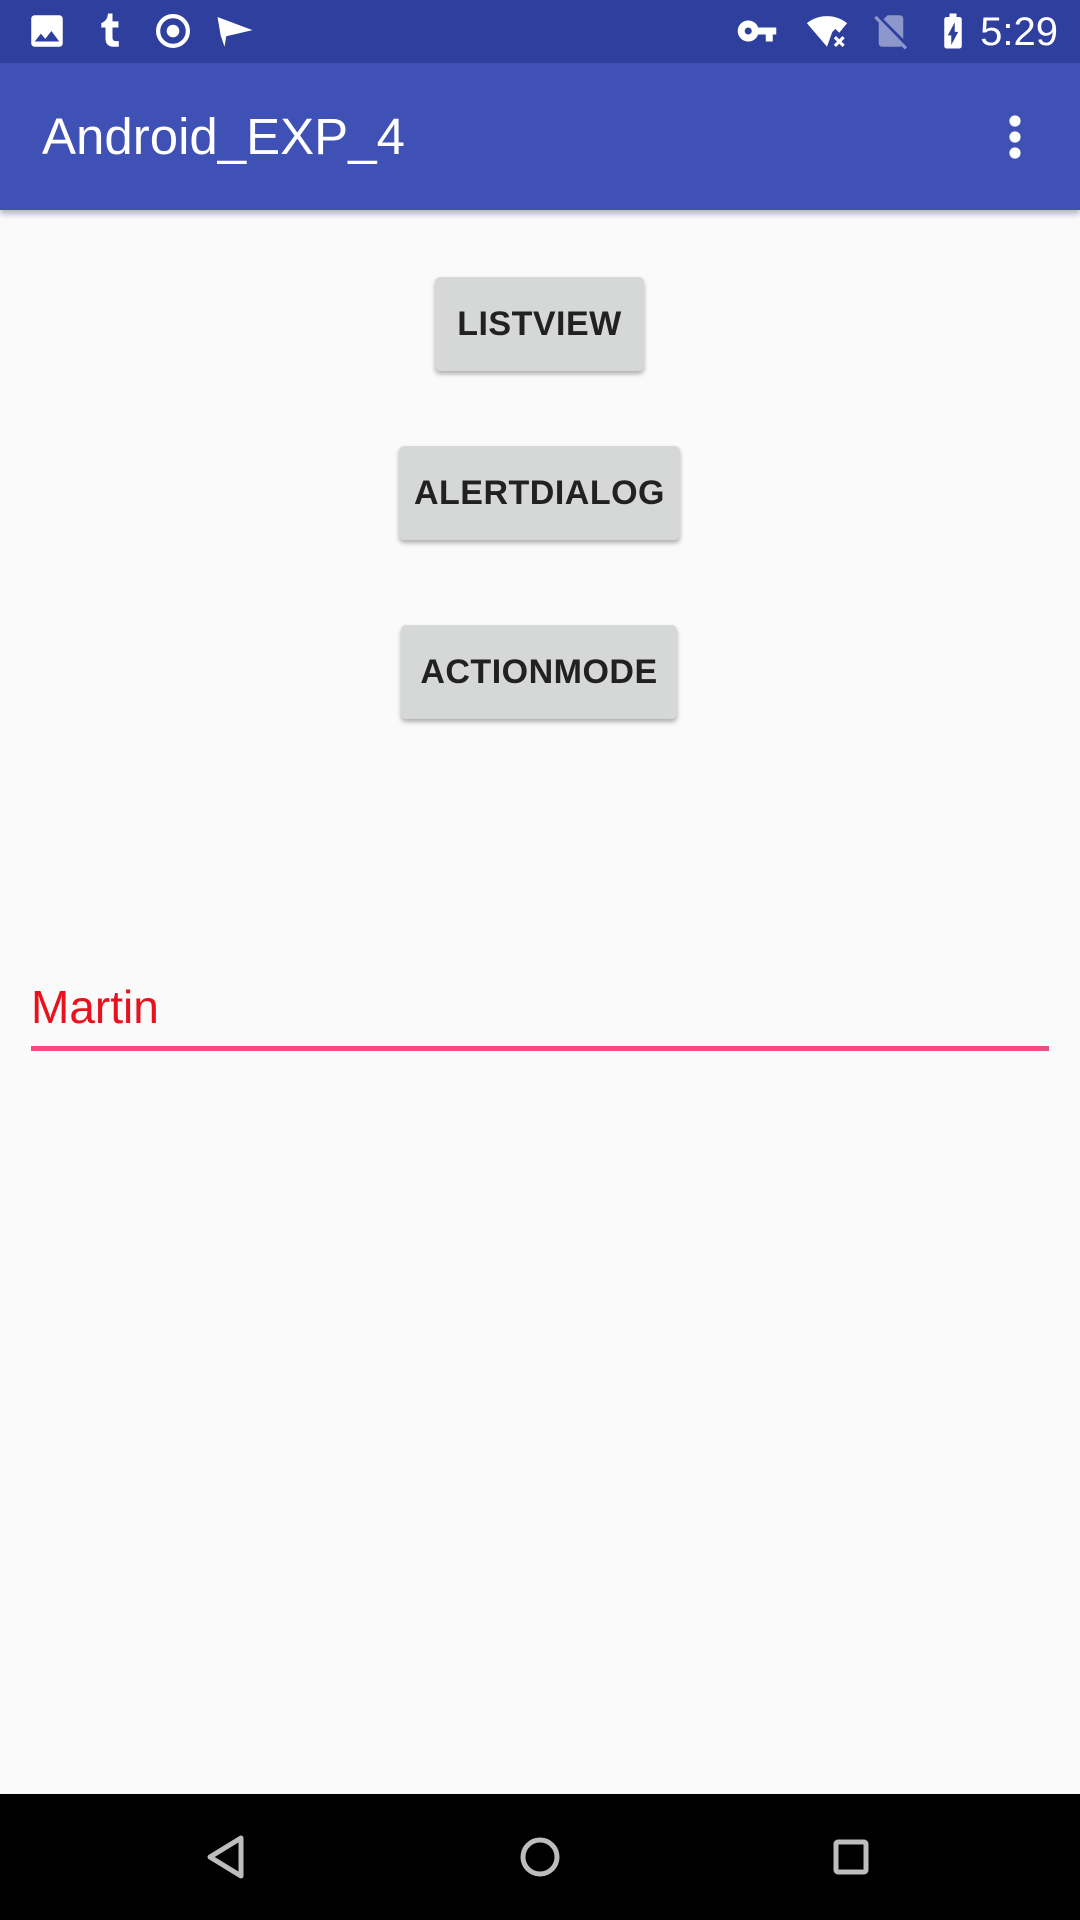 This screenshot has height=1920, width=1080. I want to click on battery-charging-icon, so click(953, 31).